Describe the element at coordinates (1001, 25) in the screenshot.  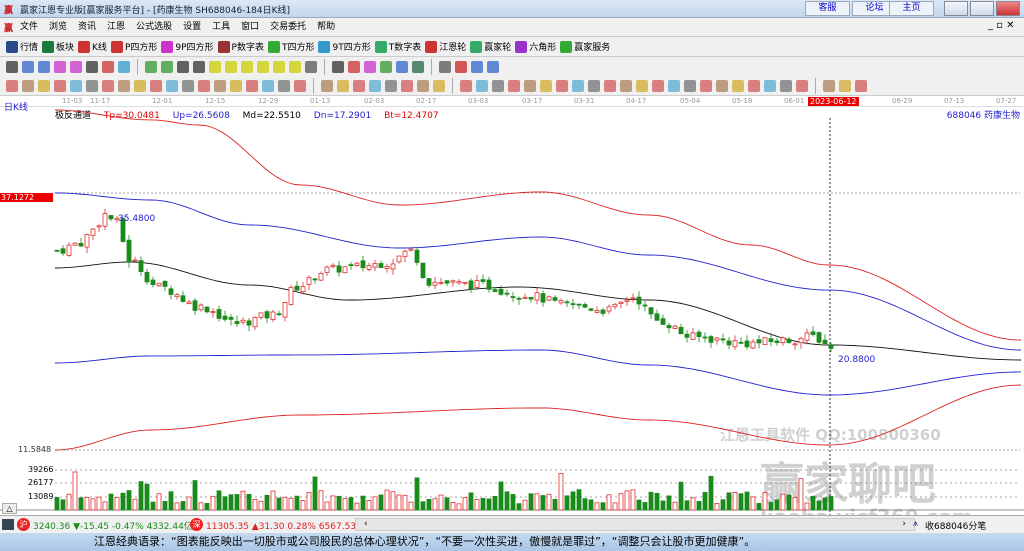
I see `child-window-controls: _ ▫ ✕` at that location.